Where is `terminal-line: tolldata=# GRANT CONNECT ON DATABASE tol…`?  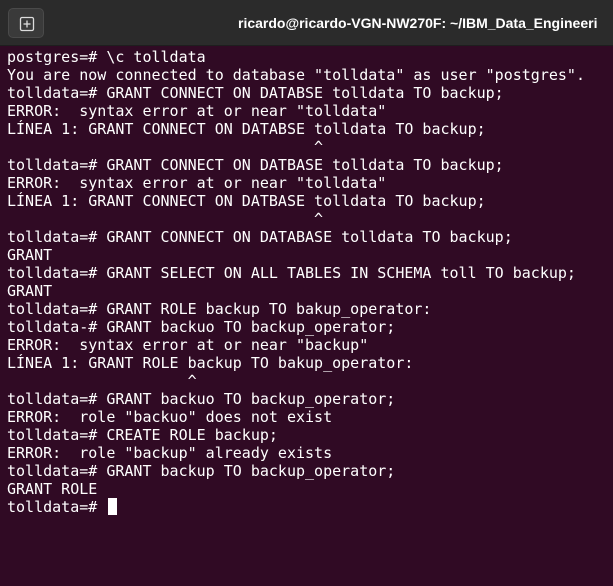 terminal-line: tolldata=# GRANT CONNECT ON DATABASE tol… is located at coordinates (260, 237).